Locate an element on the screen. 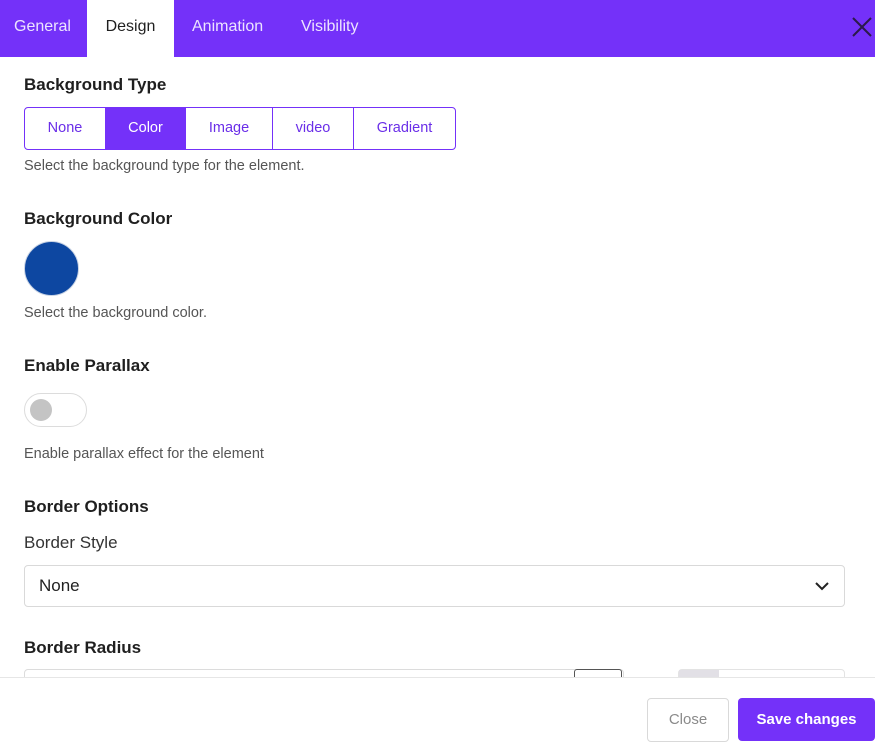 The width and height of the screenshot is (875, 753). background-color-swatch is located at coordinates (51, 268).